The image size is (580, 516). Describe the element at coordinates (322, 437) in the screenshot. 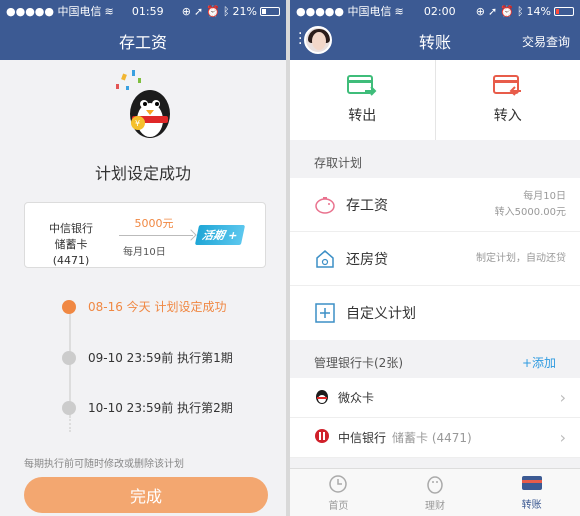

I see `citic-logo-icon` at that location.